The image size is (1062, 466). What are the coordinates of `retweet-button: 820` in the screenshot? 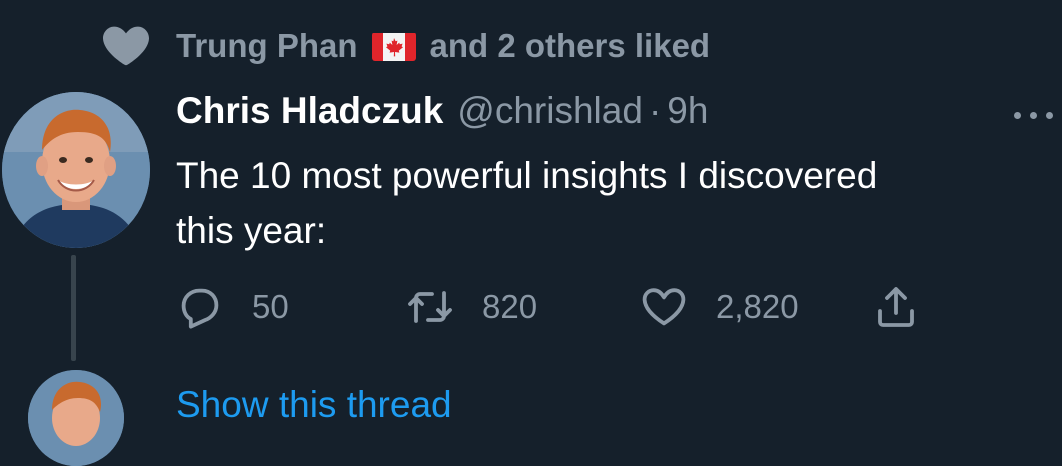 It's located at (471, 307).